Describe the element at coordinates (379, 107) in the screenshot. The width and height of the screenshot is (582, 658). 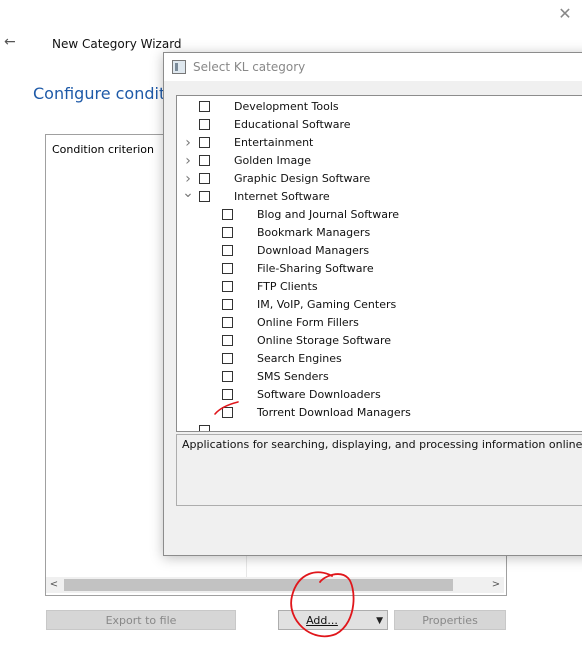
I see `tree-item: Development Tools` at that location.